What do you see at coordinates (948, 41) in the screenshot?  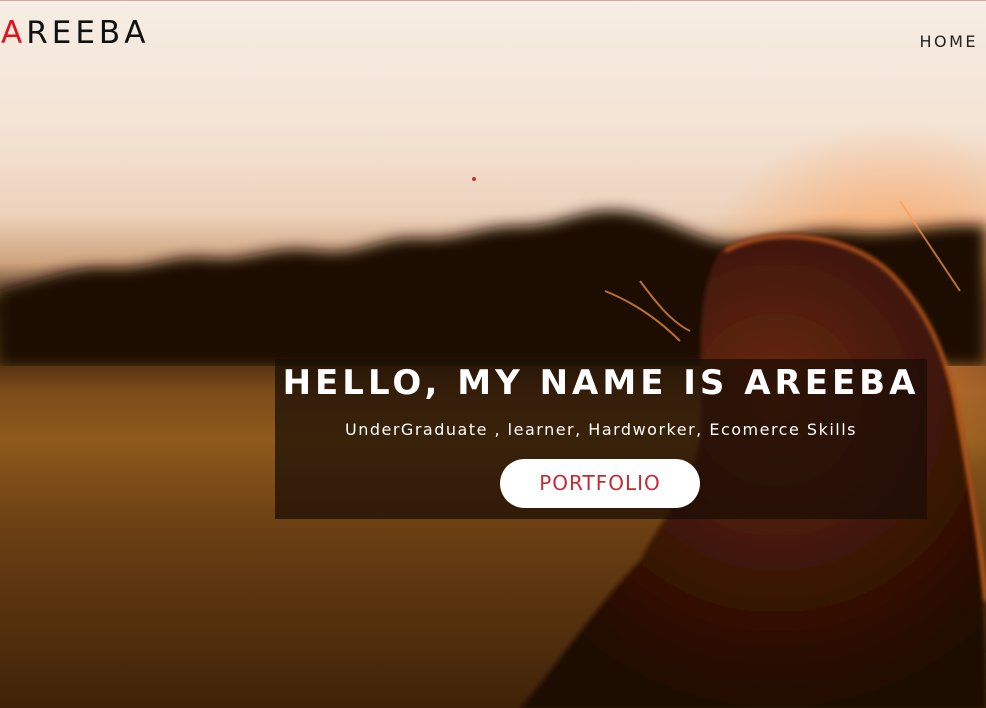 I see `nav-home-link: HOME` at bounding box center [948, 41].